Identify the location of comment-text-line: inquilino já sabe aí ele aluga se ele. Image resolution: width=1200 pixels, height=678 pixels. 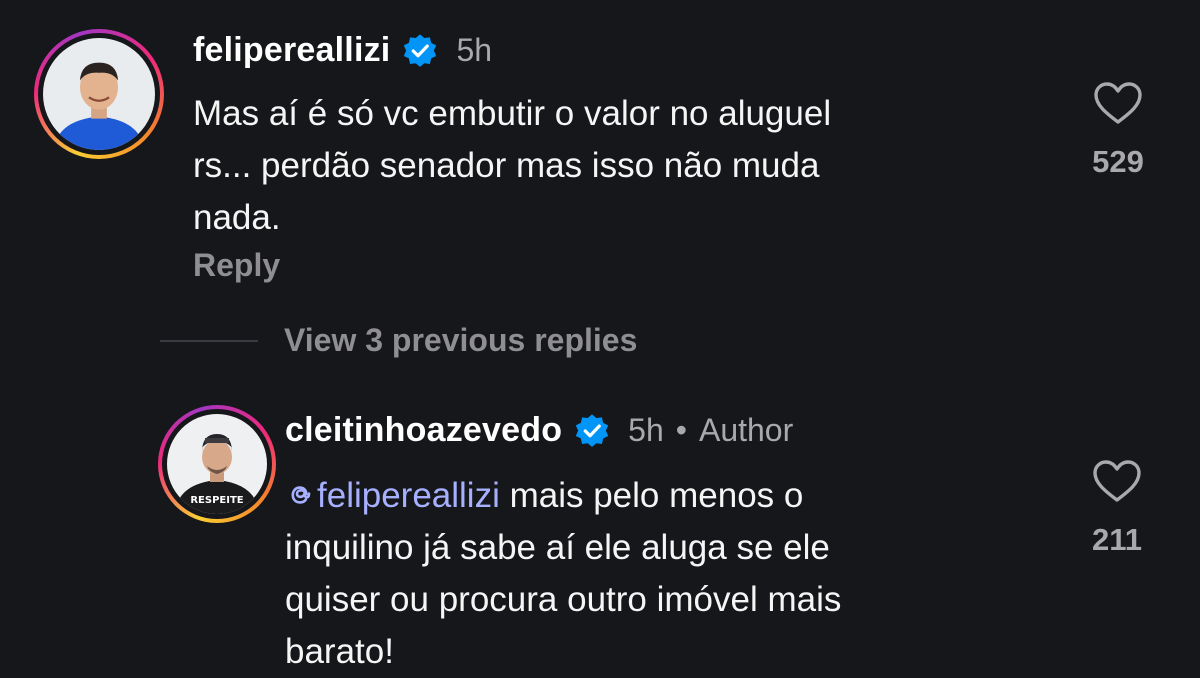
(557, 547).